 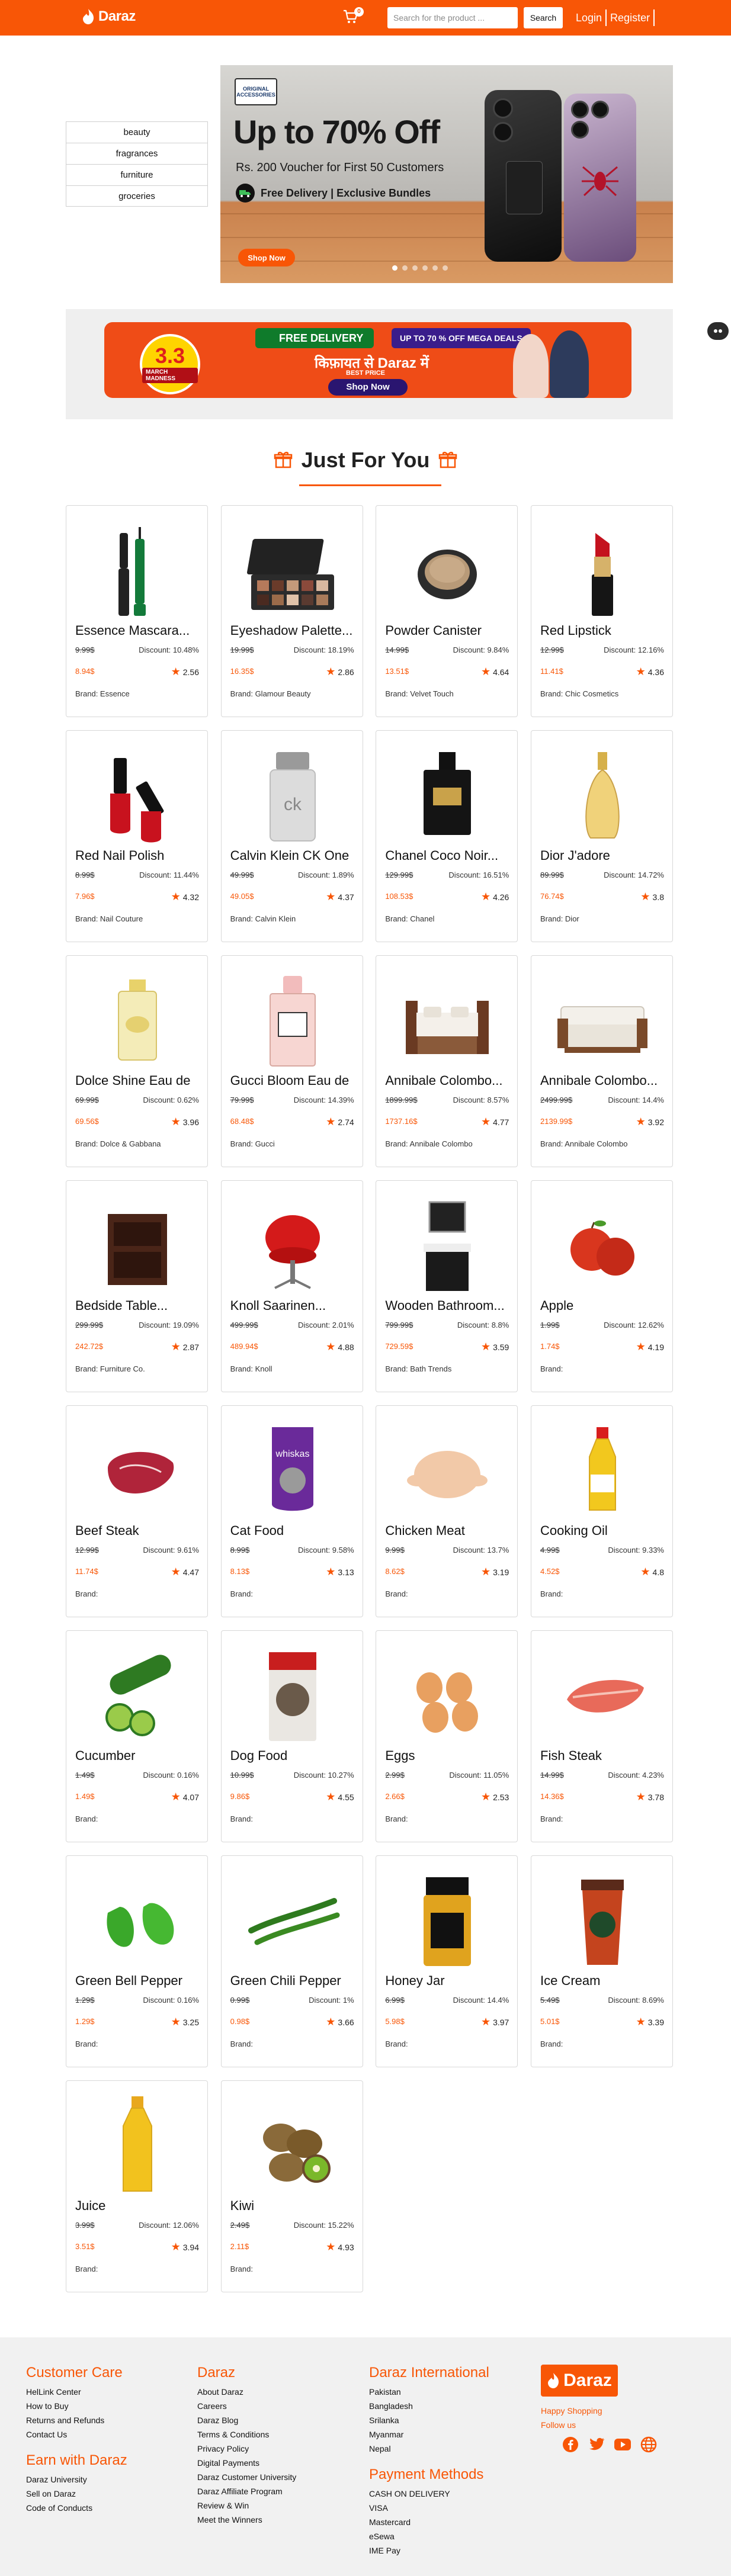 What do you see at coordinates (76, 2420) in the screenshot?
I see `footer-link: Returns and Refunds` at bounding box center [76, 2420].